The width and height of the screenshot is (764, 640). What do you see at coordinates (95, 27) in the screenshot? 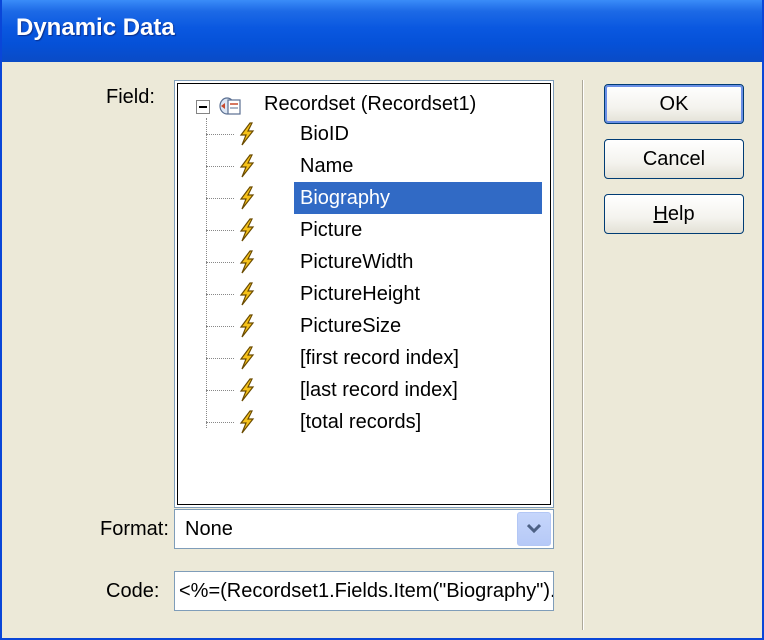
I see `dialog-title: Dynamic Data` at bounding box center [95, 27].